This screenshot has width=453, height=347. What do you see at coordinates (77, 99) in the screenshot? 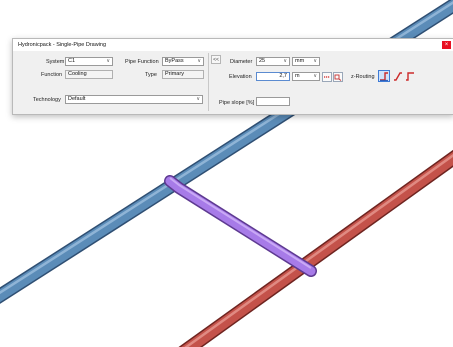
I see `technology-value: Default` at bounding box center [77, 99].